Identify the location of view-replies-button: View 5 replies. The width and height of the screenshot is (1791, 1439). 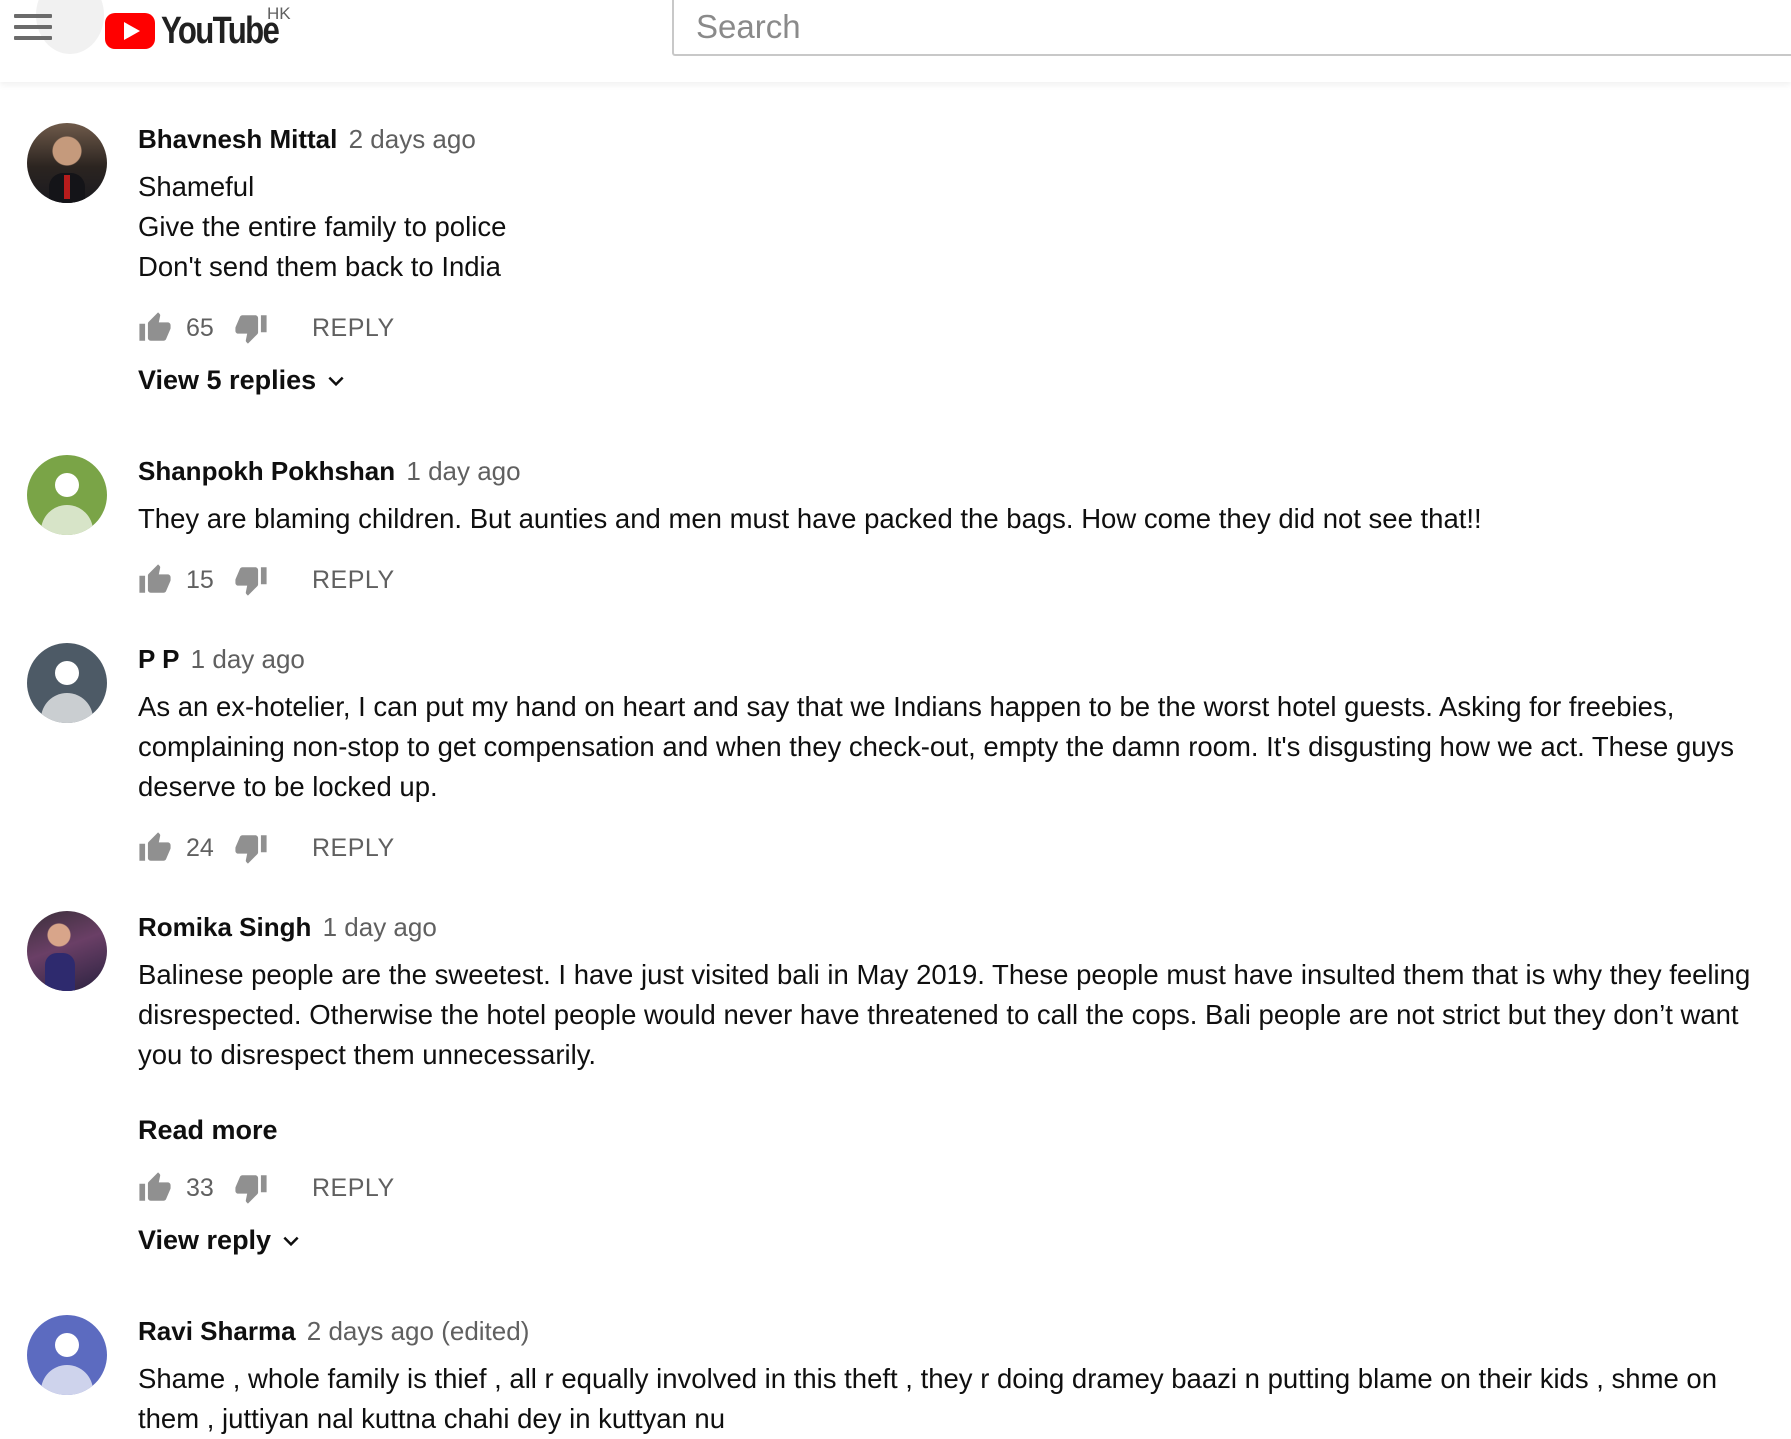
(242, 380).